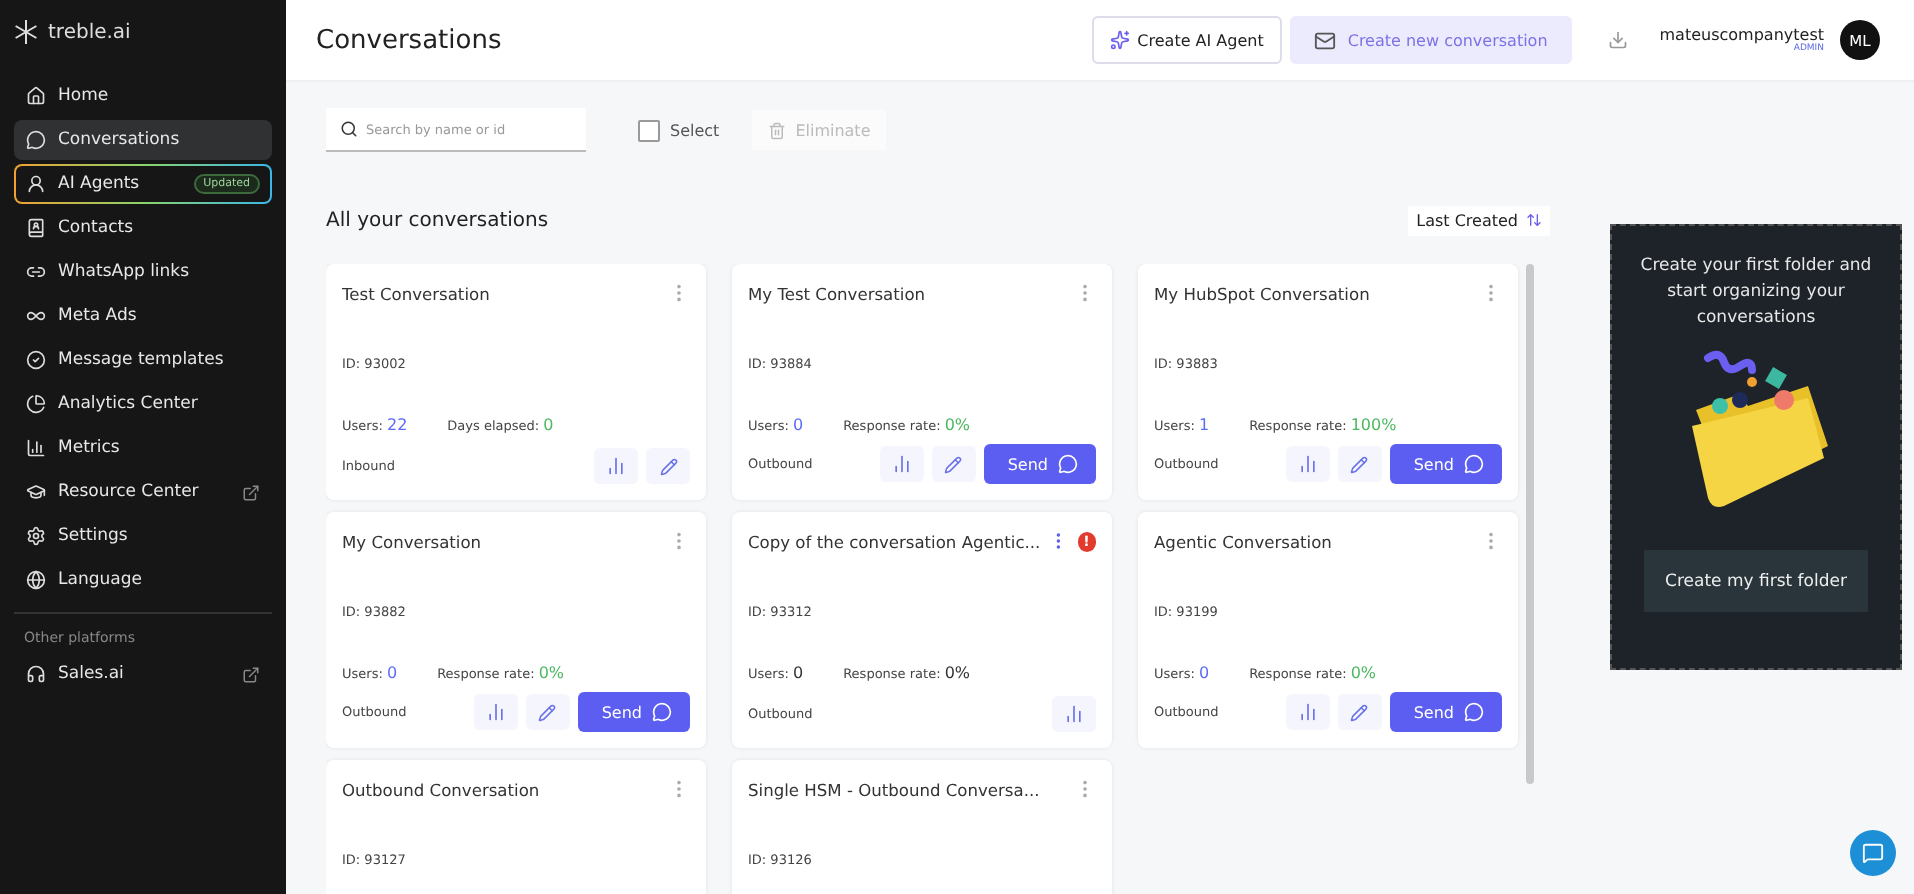 The width and height of the screenshot is (1914, 894). I want to click on sidebar-item-label: AI Agents, so click(100, 184).